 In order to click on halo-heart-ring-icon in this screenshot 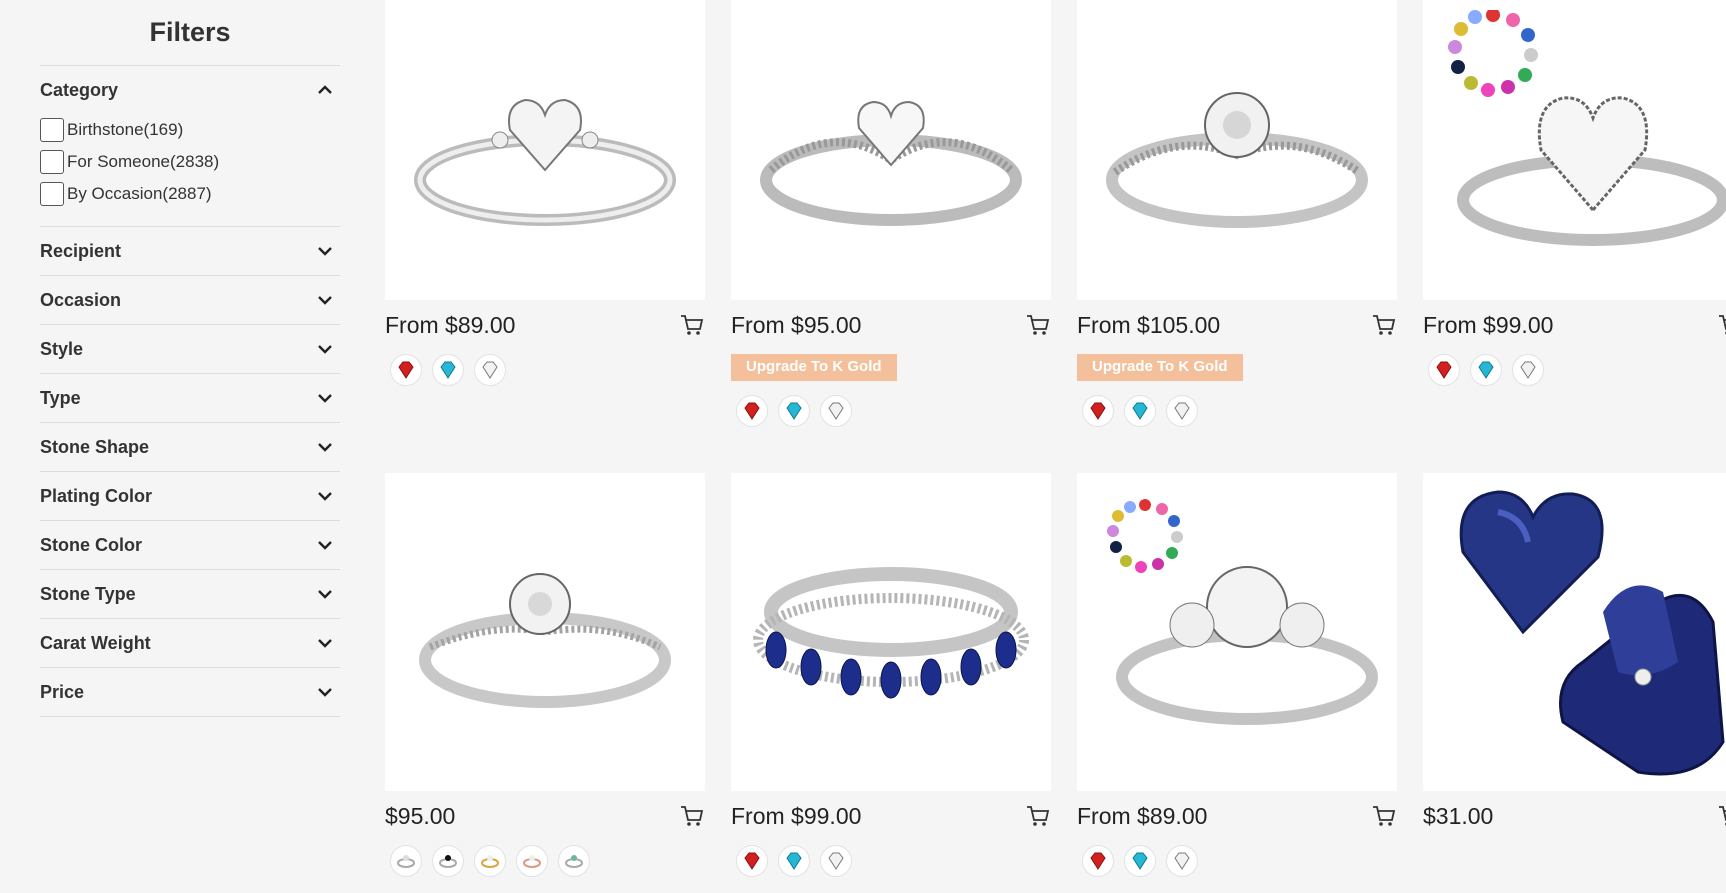, I will do `click(1587, 128)`.